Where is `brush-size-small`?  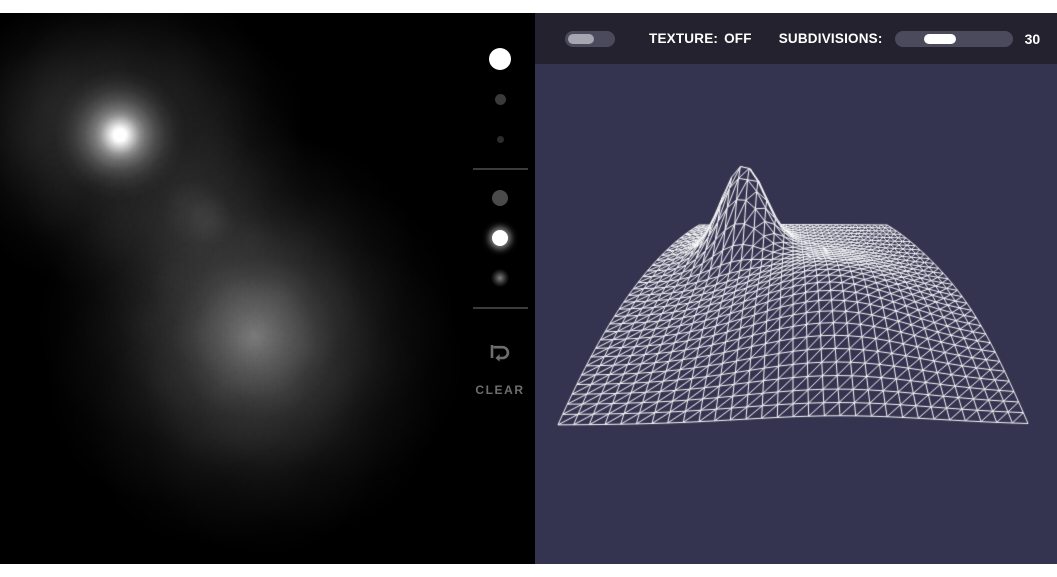 brush-size-small is located at coordinates (500, 139).